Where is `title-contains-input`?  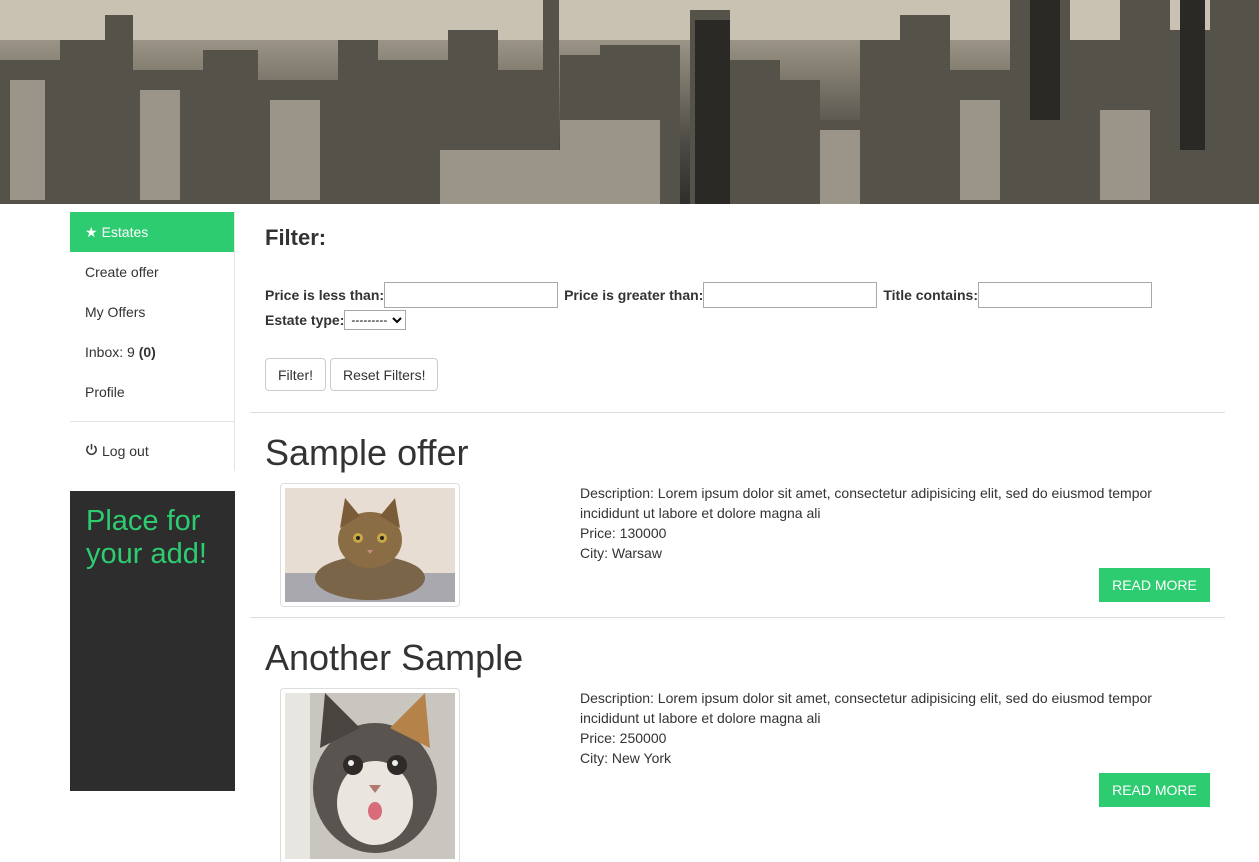
title-contains-input is located at coordinates (1065, 294).